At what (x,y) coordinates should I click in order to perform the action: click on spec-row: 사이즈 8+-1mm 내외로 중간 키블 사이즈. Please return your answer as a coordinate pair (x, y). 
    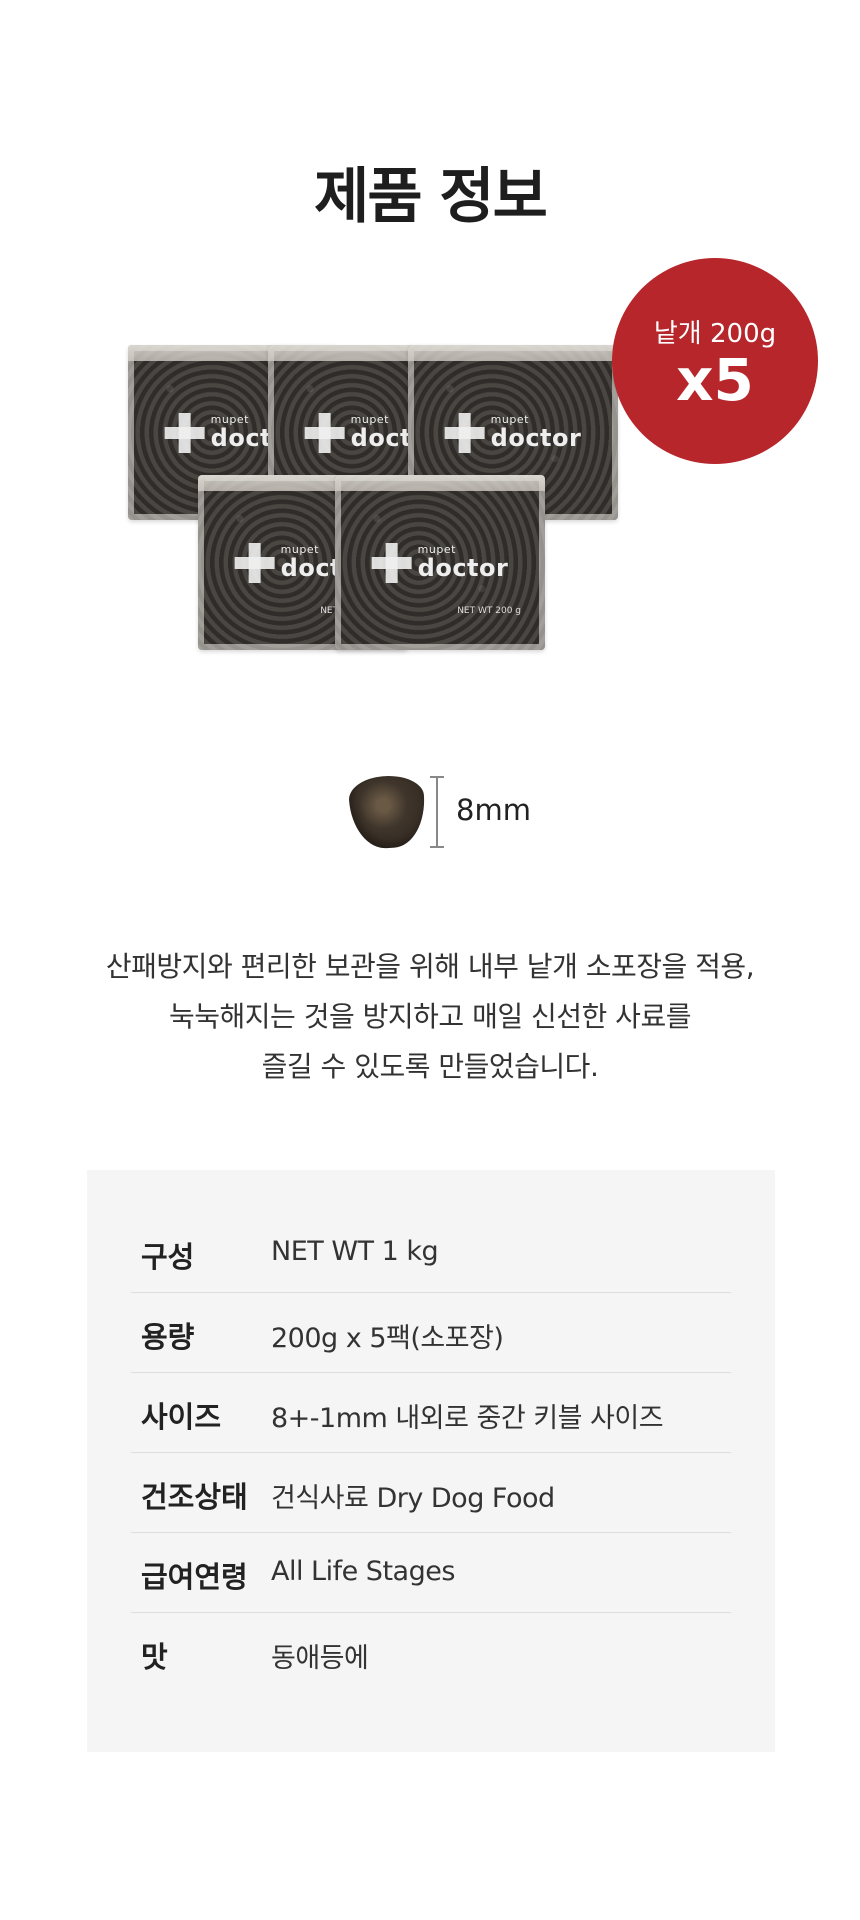
    Looking at the image, I should click on (431, 1412).